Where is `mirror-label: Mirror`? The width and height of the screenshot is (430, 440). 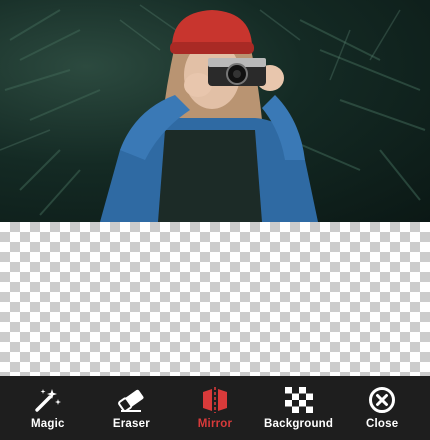
mirror-label: Mirror is located at coordinates (215, 424).